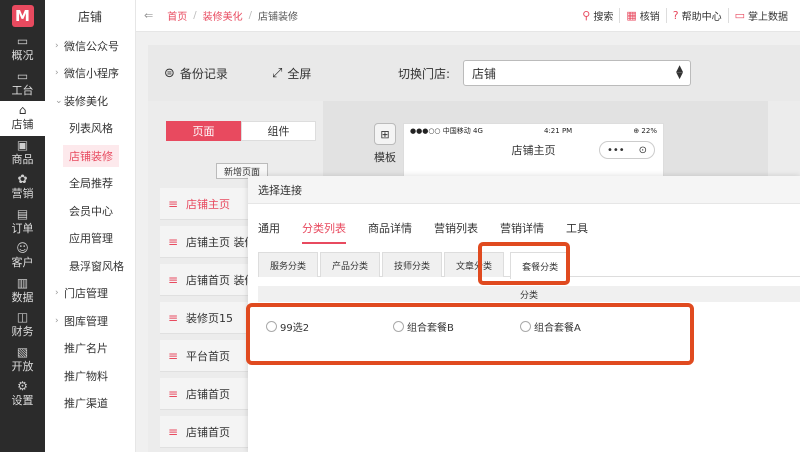  What do you see at coordinates (86, 349) in the screenshot?
I see `submenu-item-label: 推广名片` at bounding box center [86, 349].